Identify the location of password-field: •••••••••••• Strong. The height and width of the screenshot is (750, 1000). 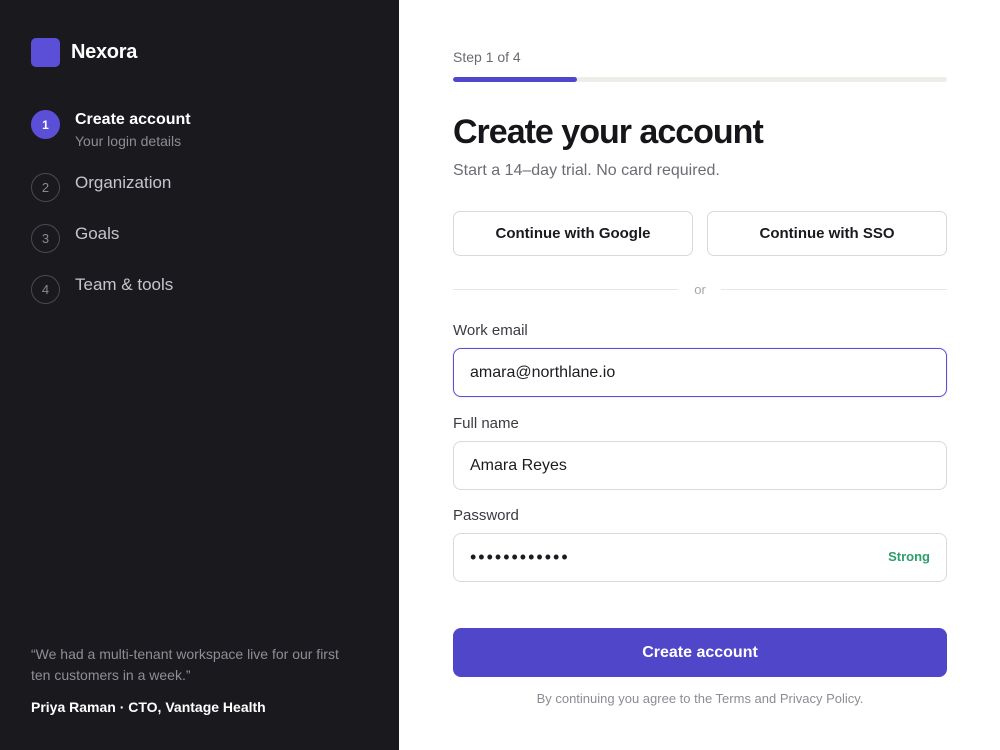
(700, 557).